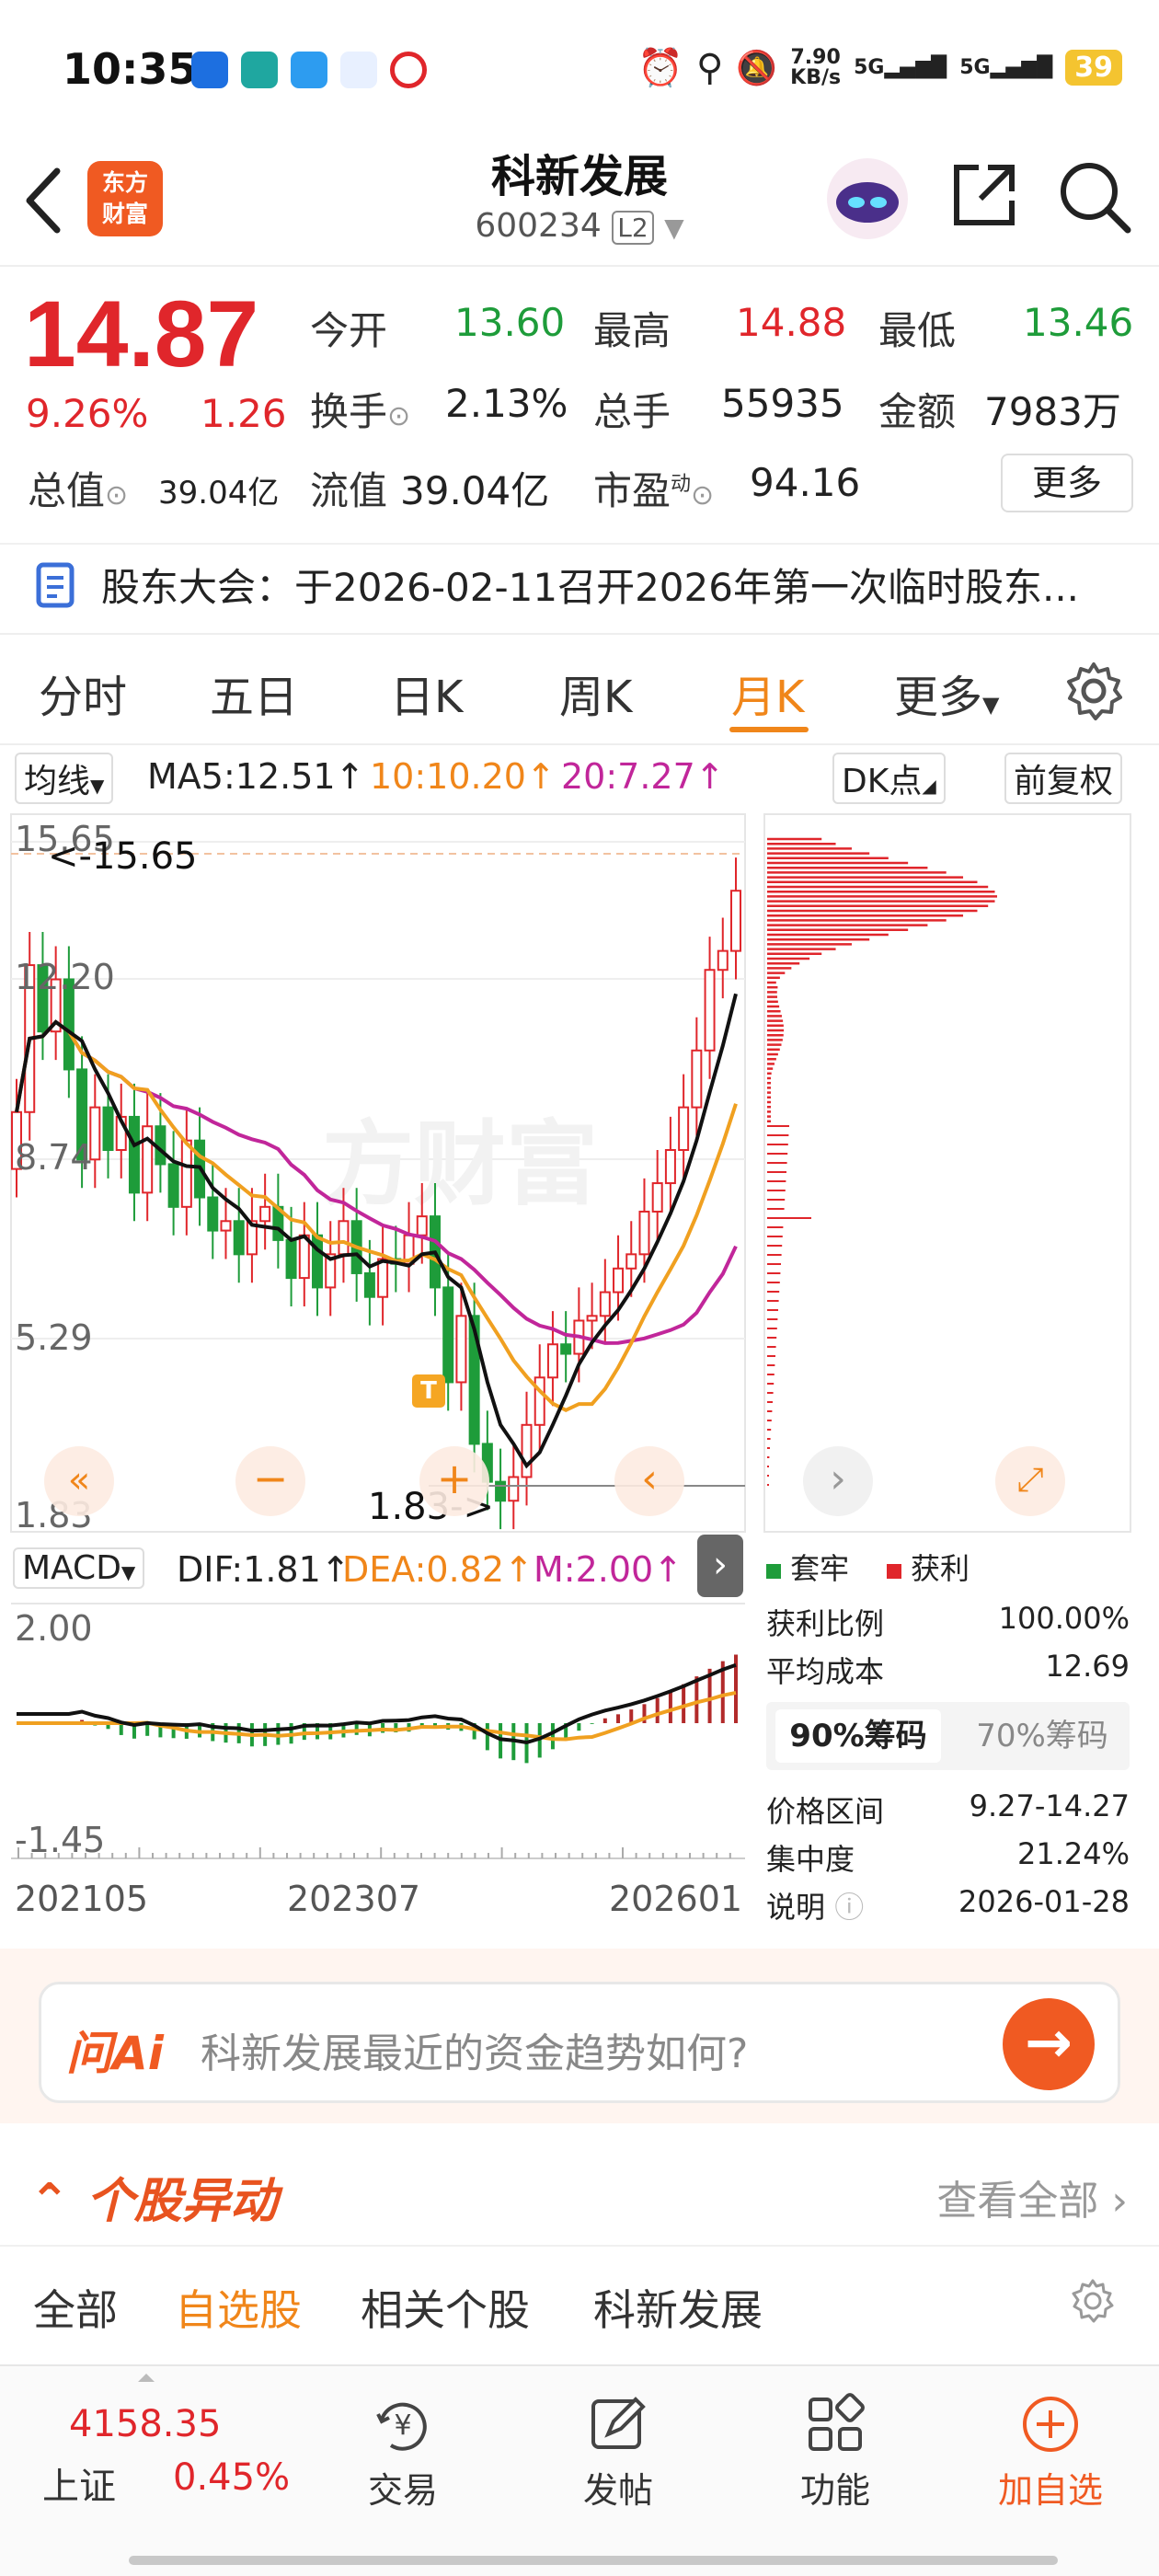 This screenshot has width=1159, height=2576. I want to click on high-label: 最高, so click(632, 330).